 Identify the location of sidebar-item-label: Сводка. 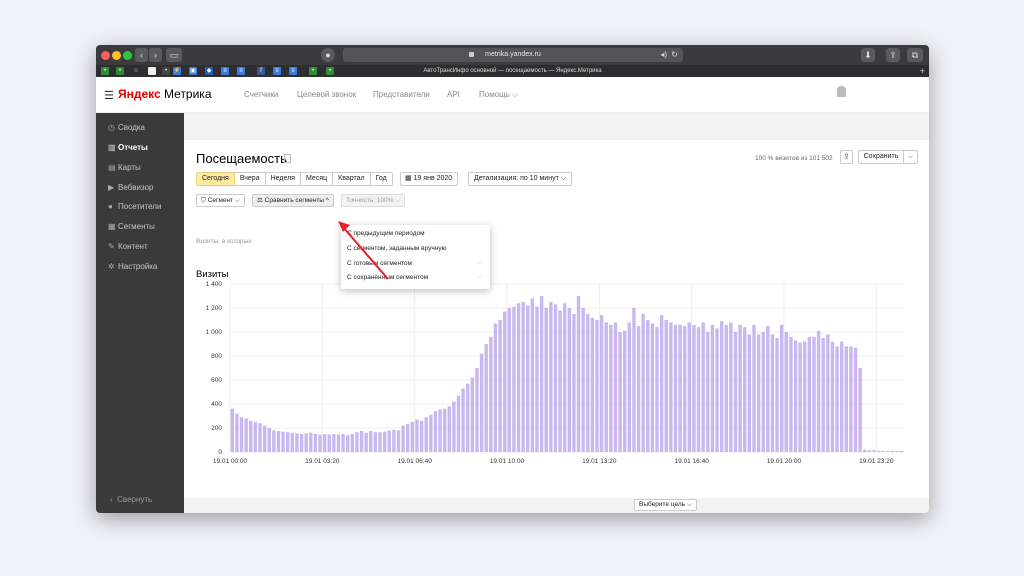
(132, 127).